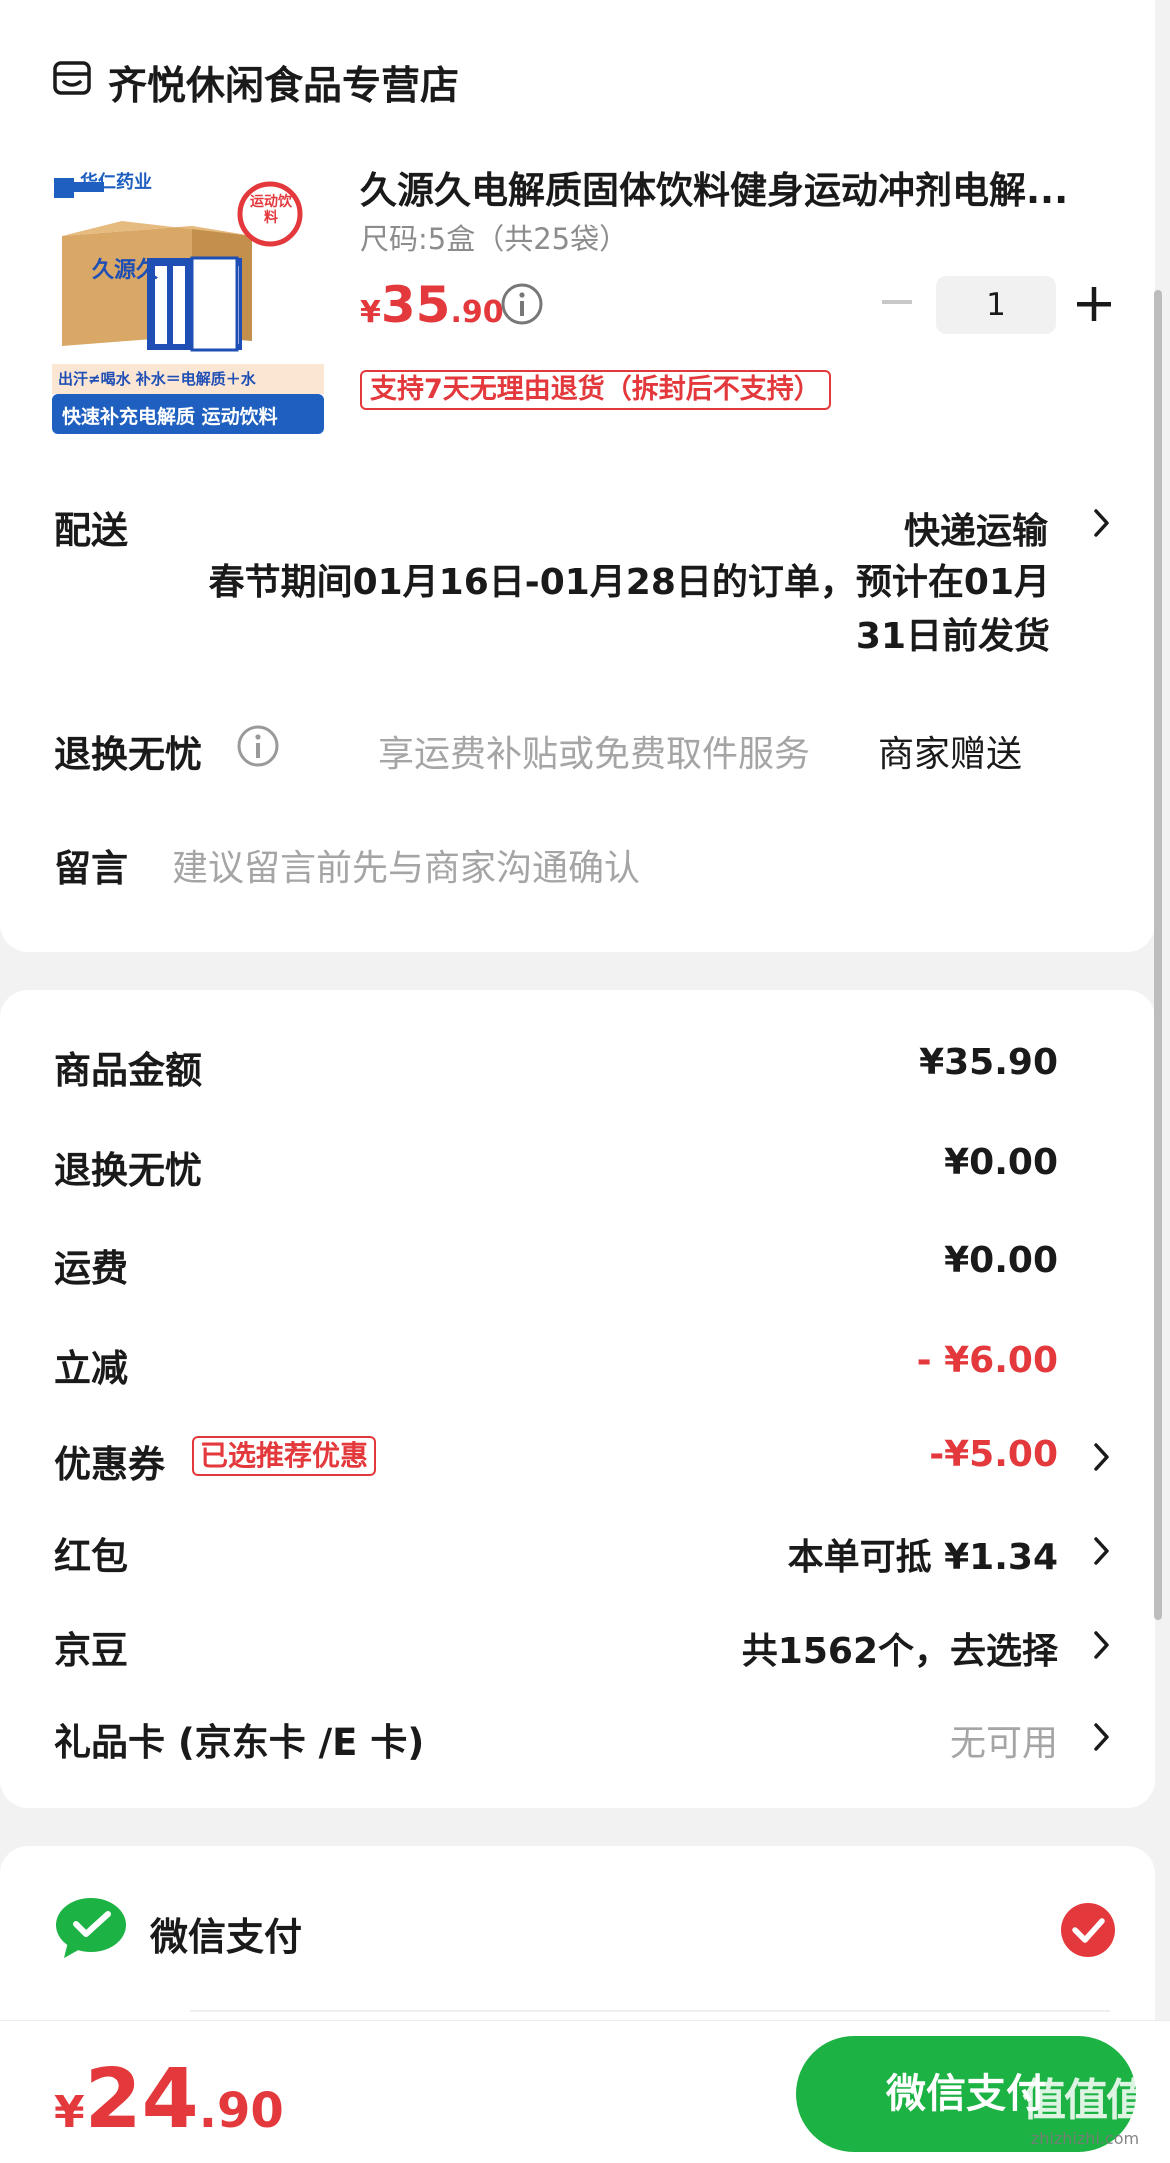 This screenshot has width=1170, height=2163. I want to click on product-spec: 尺码:5盒（共25袋）, so click(494, 237).